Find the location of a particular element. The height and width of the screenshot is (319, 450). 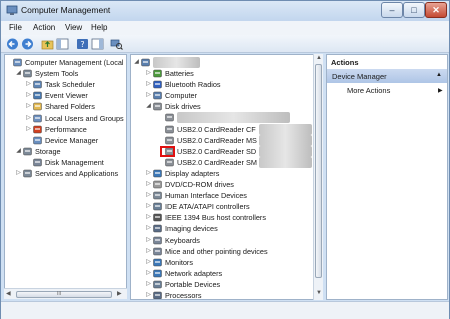

tree-item-display-adapters: ▷ Display adapters is located at coordinates (226, 173).